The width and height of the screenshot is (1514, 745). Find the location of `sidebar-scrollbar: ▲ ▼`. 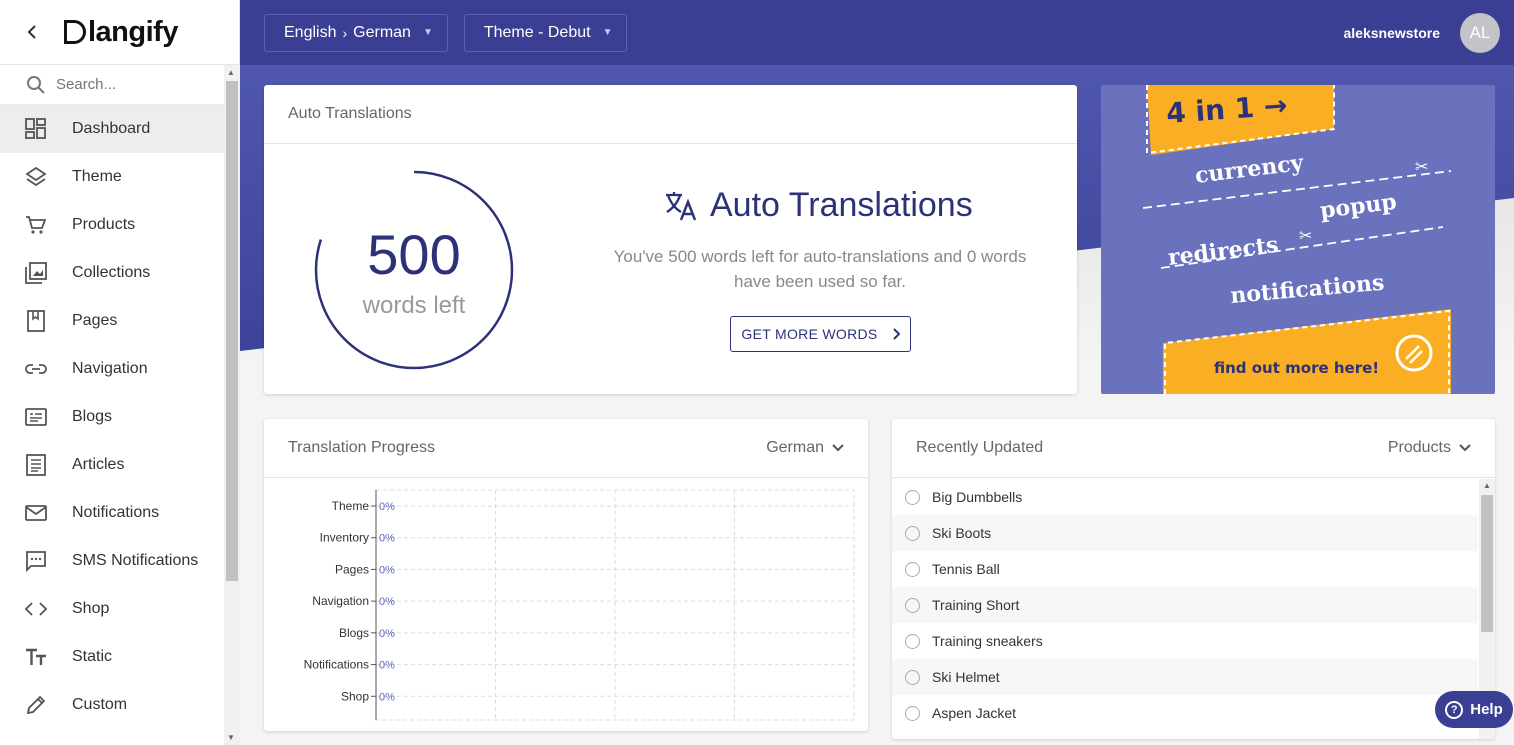

sidebar-scrollbar: ▲ ▼ is located at coordinates (232, 405).